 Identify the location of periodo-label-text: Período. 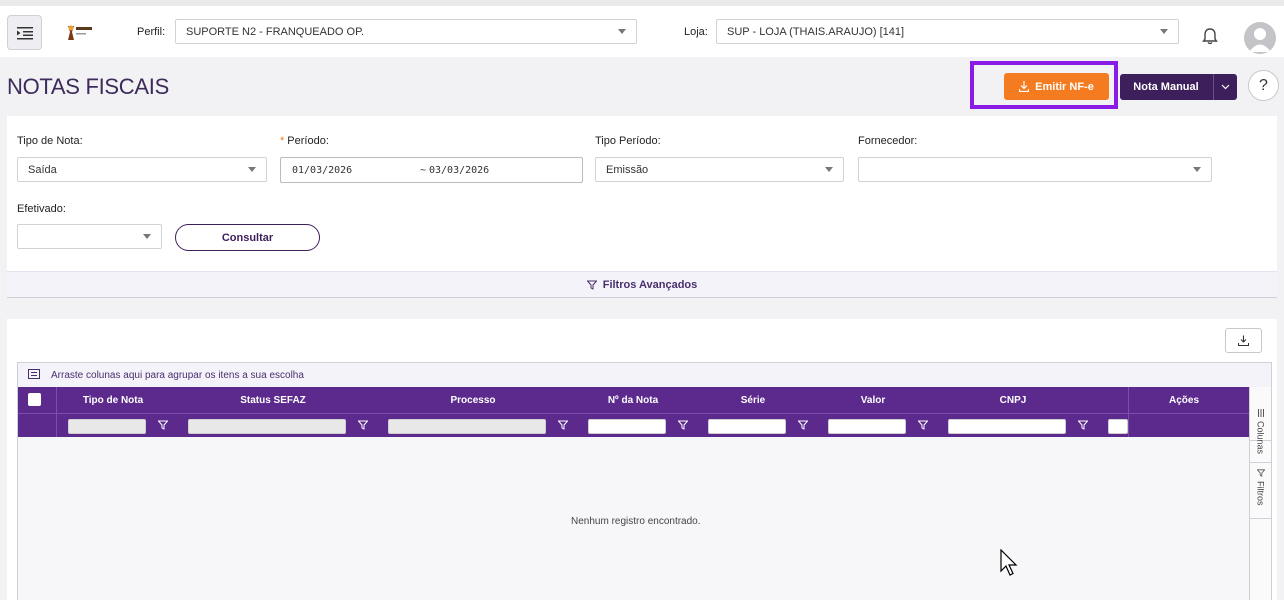
(306, 141).